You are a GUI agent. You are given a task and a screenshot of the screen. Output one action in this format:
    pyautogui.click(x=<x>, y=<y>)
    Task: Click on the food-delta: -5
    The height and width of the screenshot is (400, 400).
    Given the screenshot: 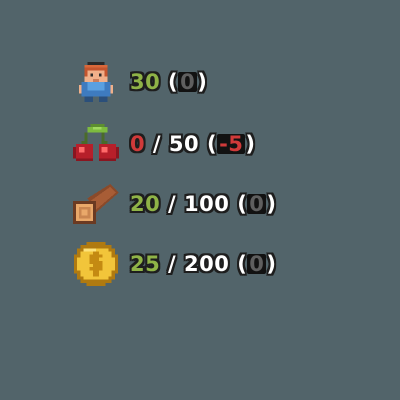 What is the action you would take?
    pyautogui.click(x=231, y=144)
    